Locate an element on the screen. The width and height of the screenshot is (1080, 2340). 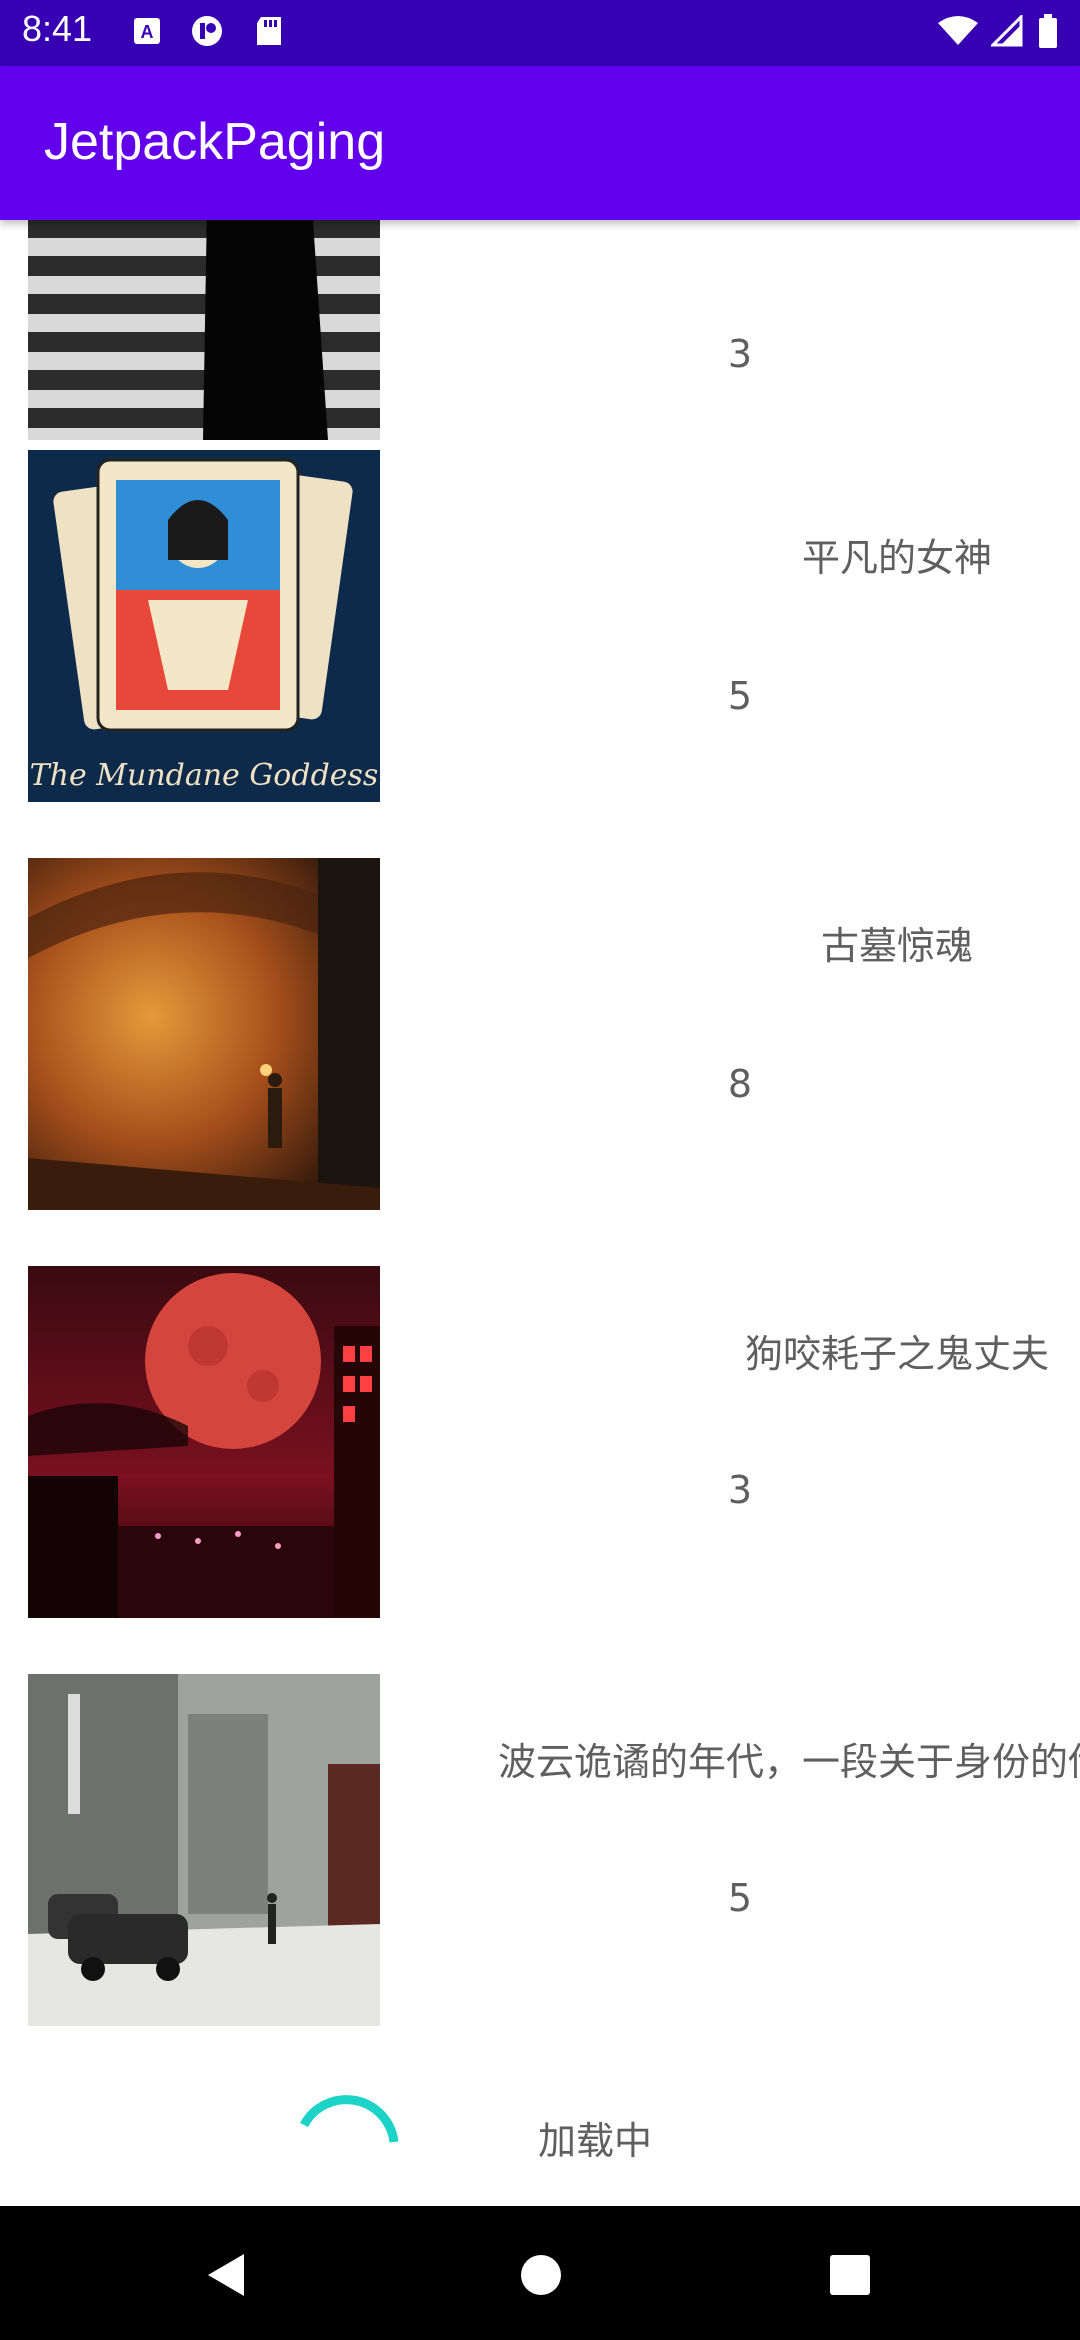
item-thumbnail: The Mundane Goddess is located at coordinates (204, 626).